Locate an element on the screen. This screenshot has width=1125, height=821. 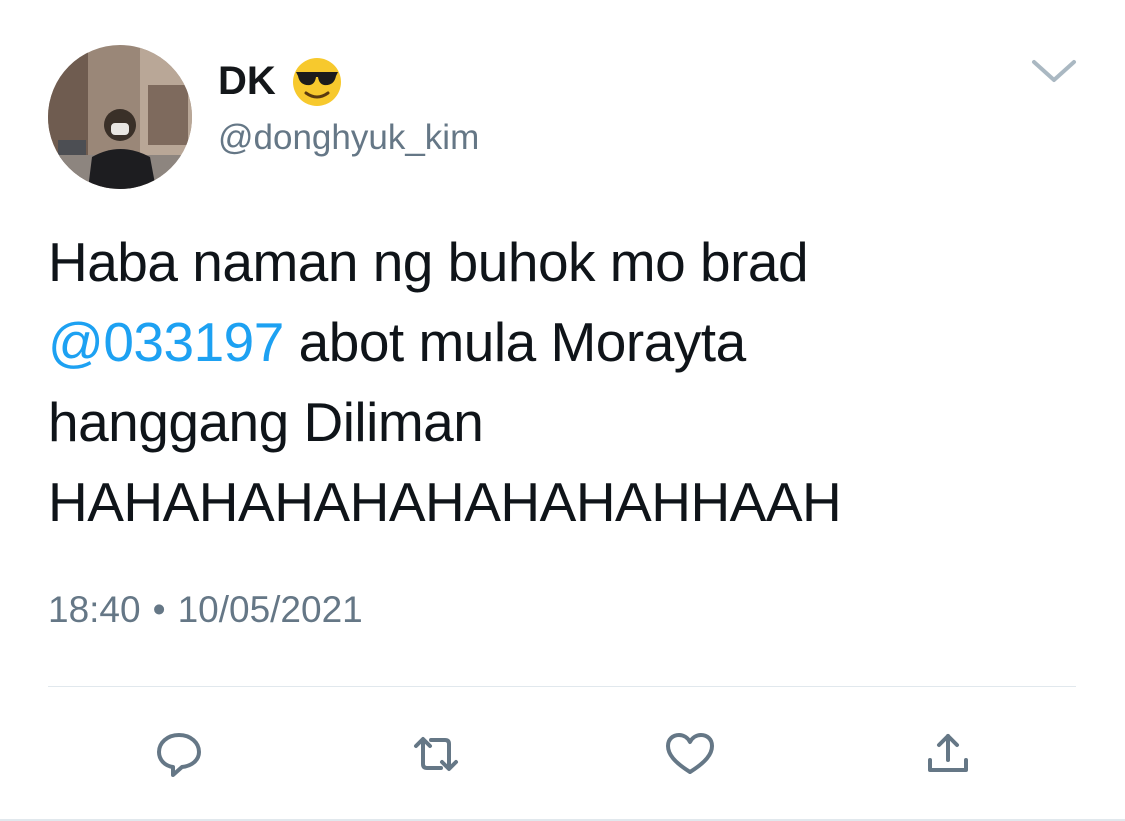
retweet-button is located at coordinates (436, 754).